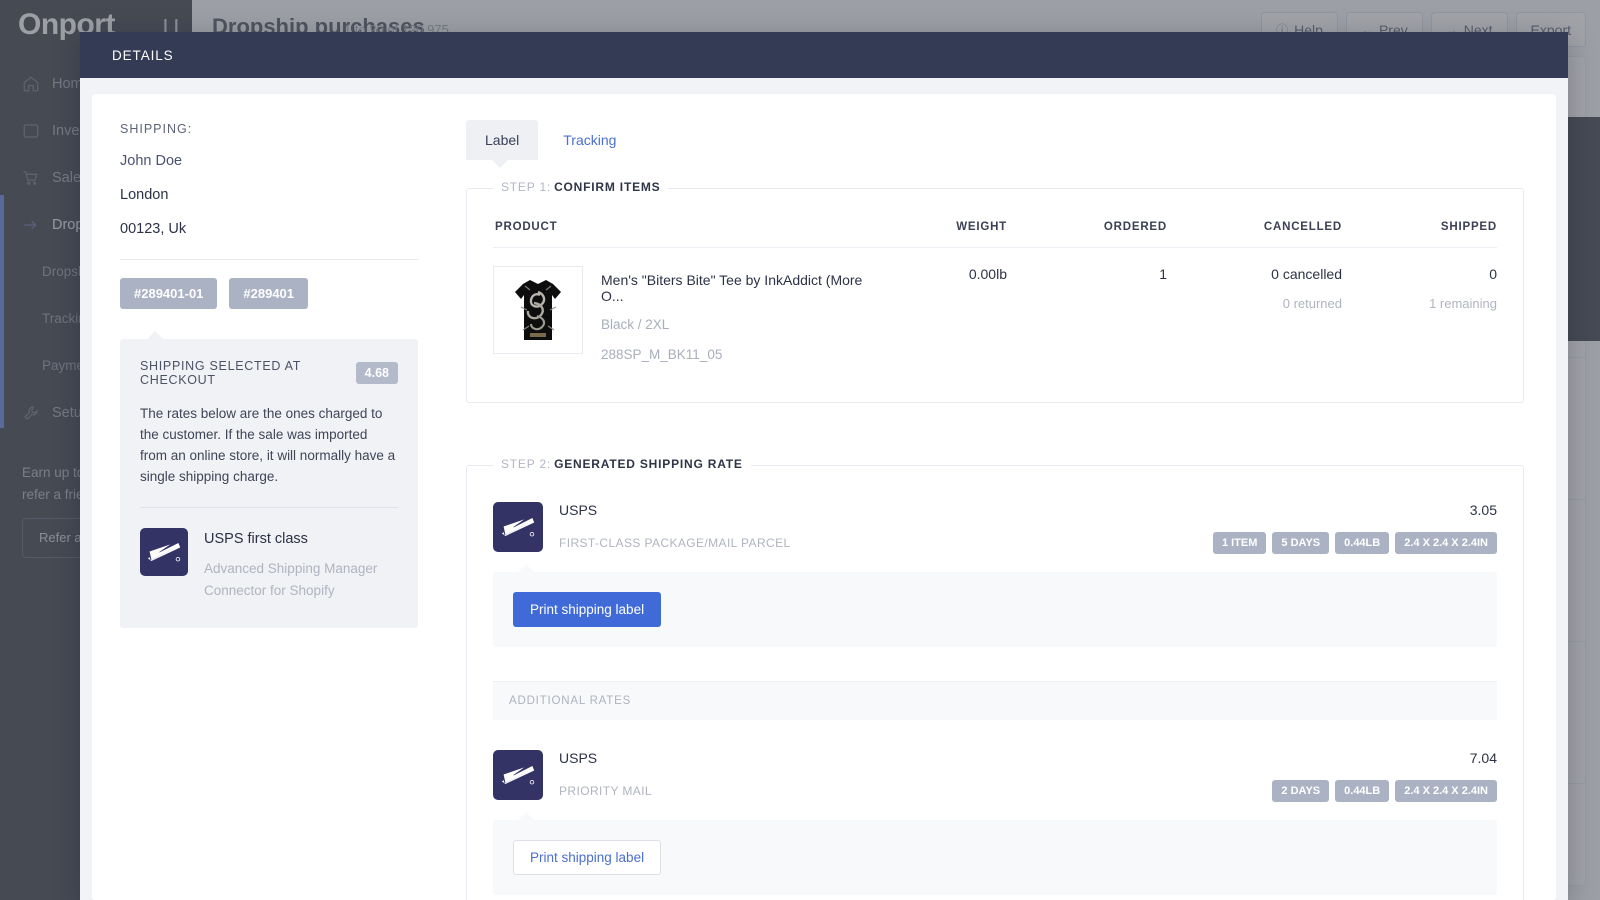 This screenshot has width=1600, height=900. What do you see at coordinates (648, 464) in the screenshot?
I see `step-2-name: GENERATED SHIPPING RATE` at bounding box center [648, 464].